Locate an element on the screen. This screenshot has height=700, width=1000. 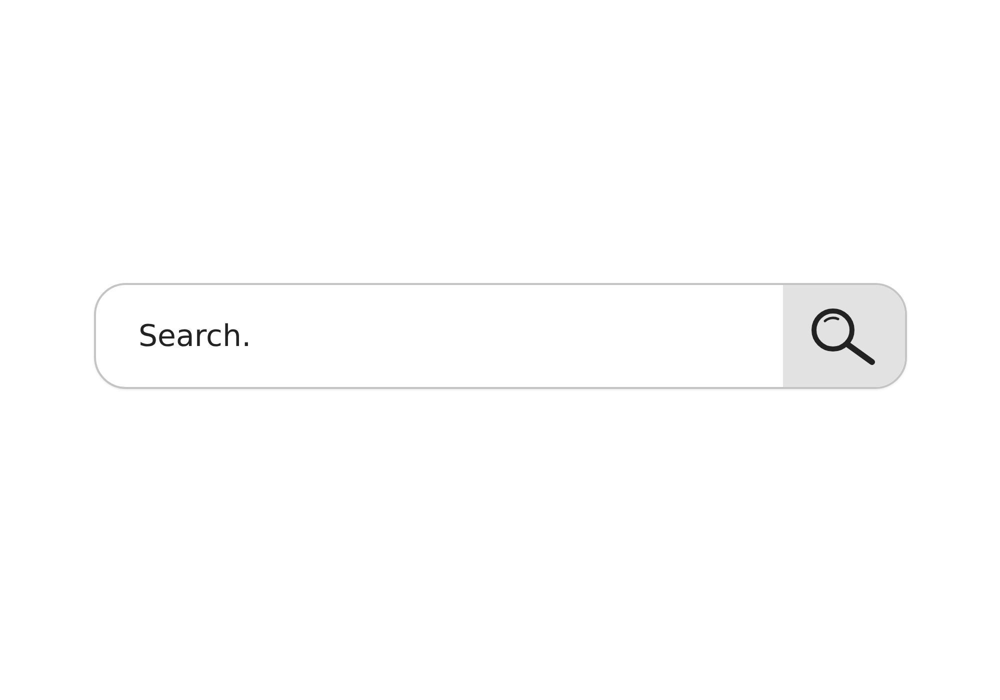
search-bar: Search. is located at coordinates (500, 336).